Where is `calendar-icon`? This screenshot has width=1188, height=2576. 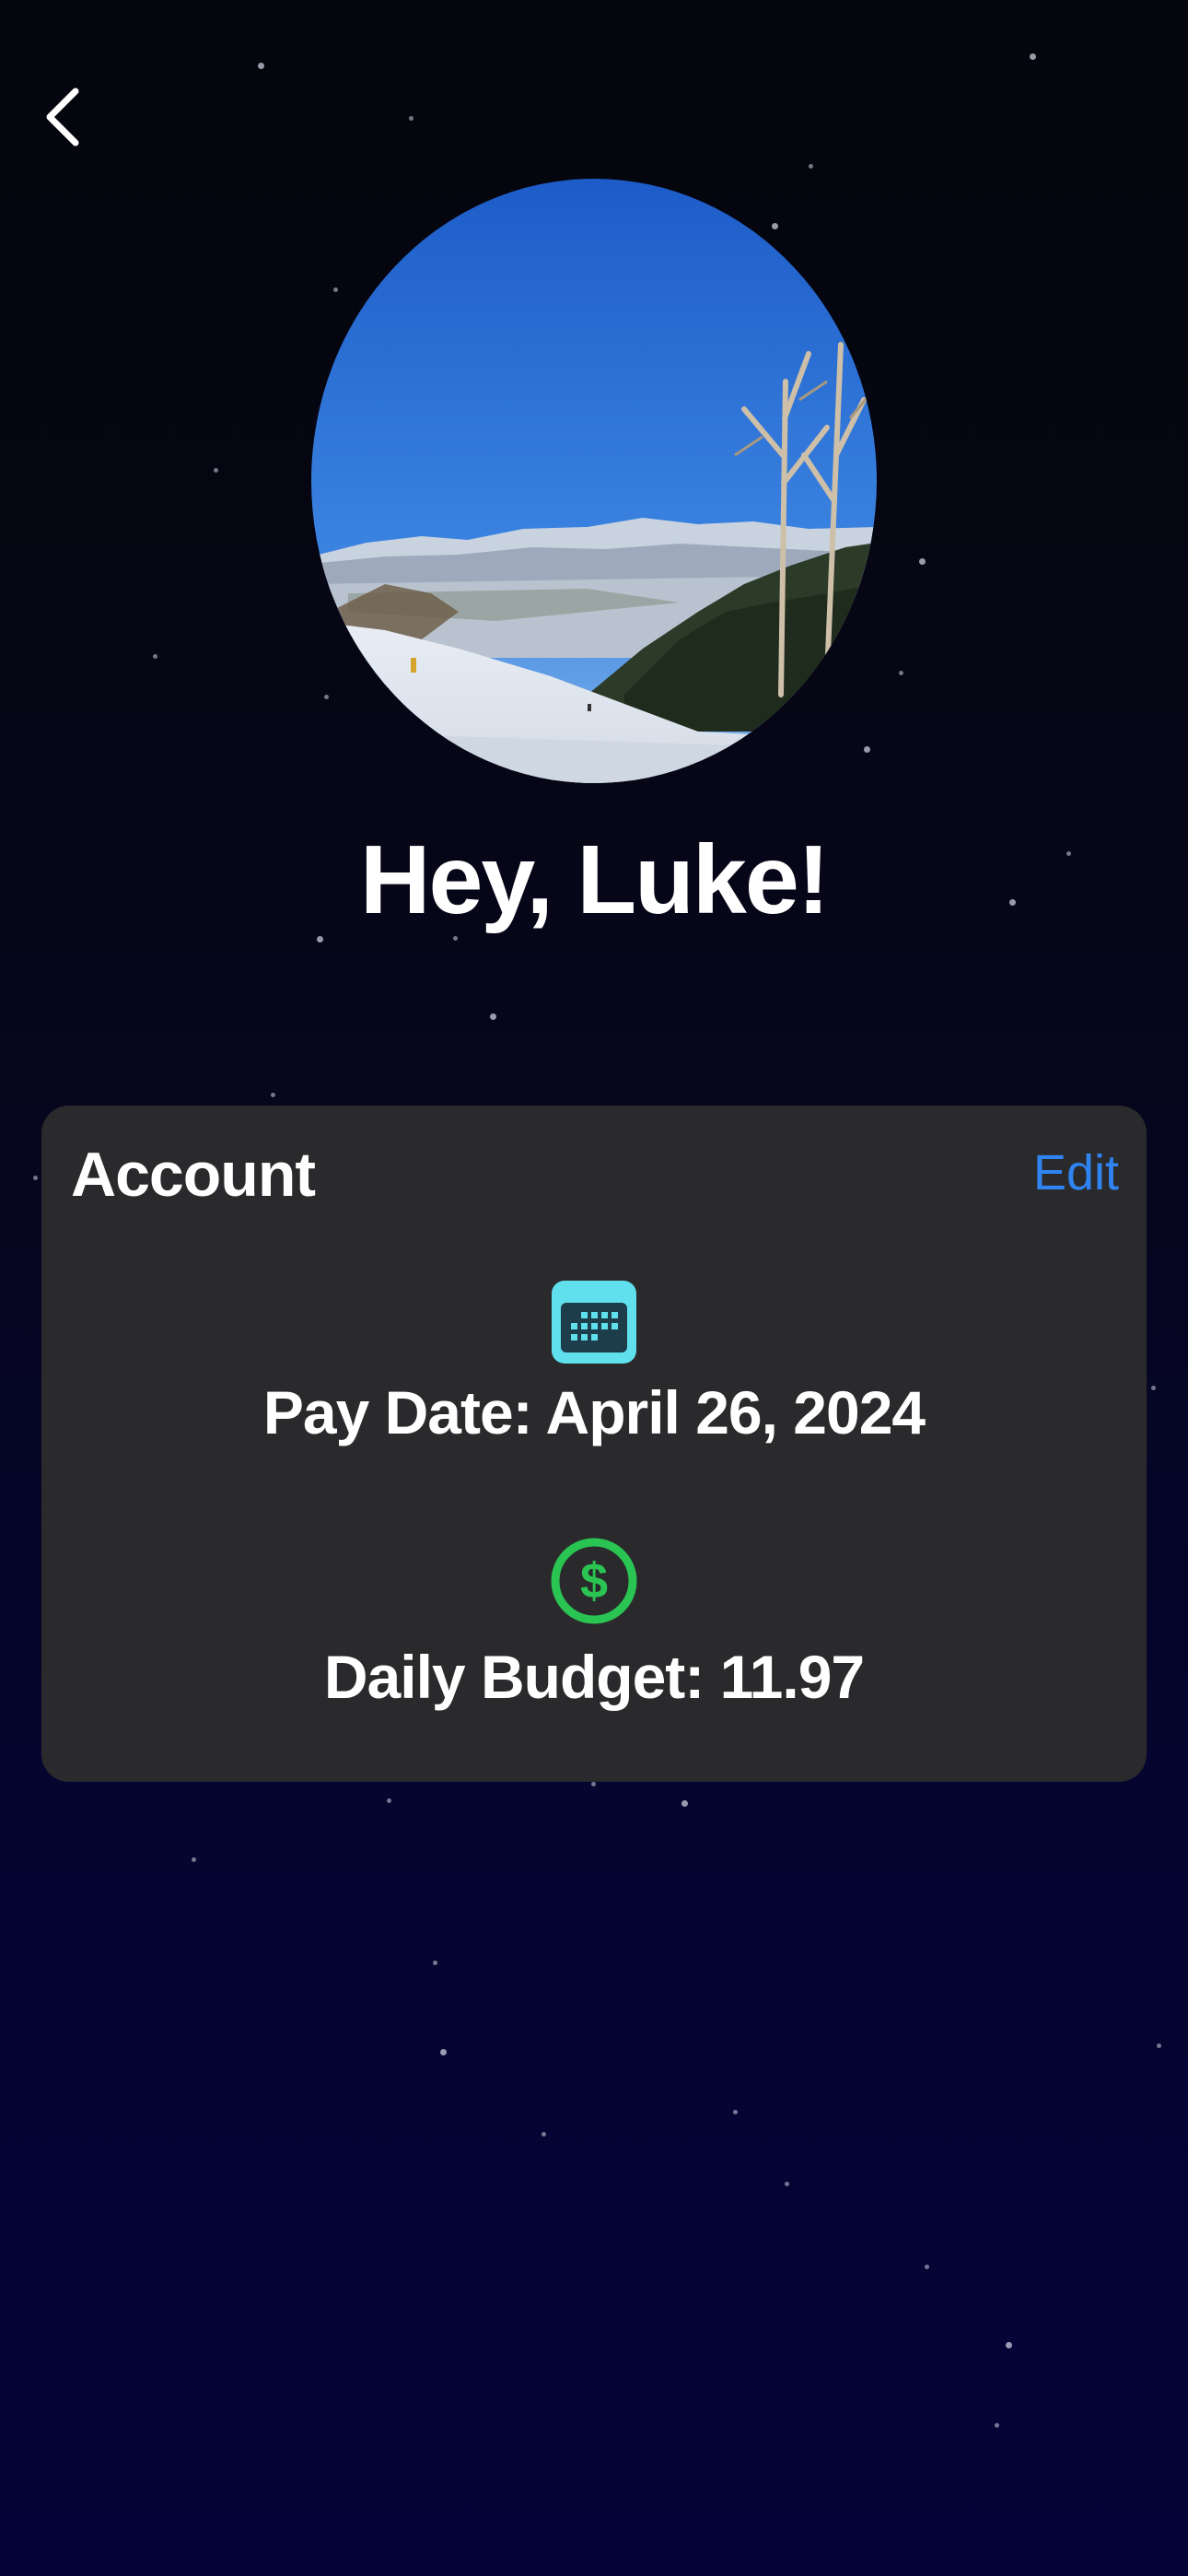 calendar-icon is located at coordinates (594, 1322).